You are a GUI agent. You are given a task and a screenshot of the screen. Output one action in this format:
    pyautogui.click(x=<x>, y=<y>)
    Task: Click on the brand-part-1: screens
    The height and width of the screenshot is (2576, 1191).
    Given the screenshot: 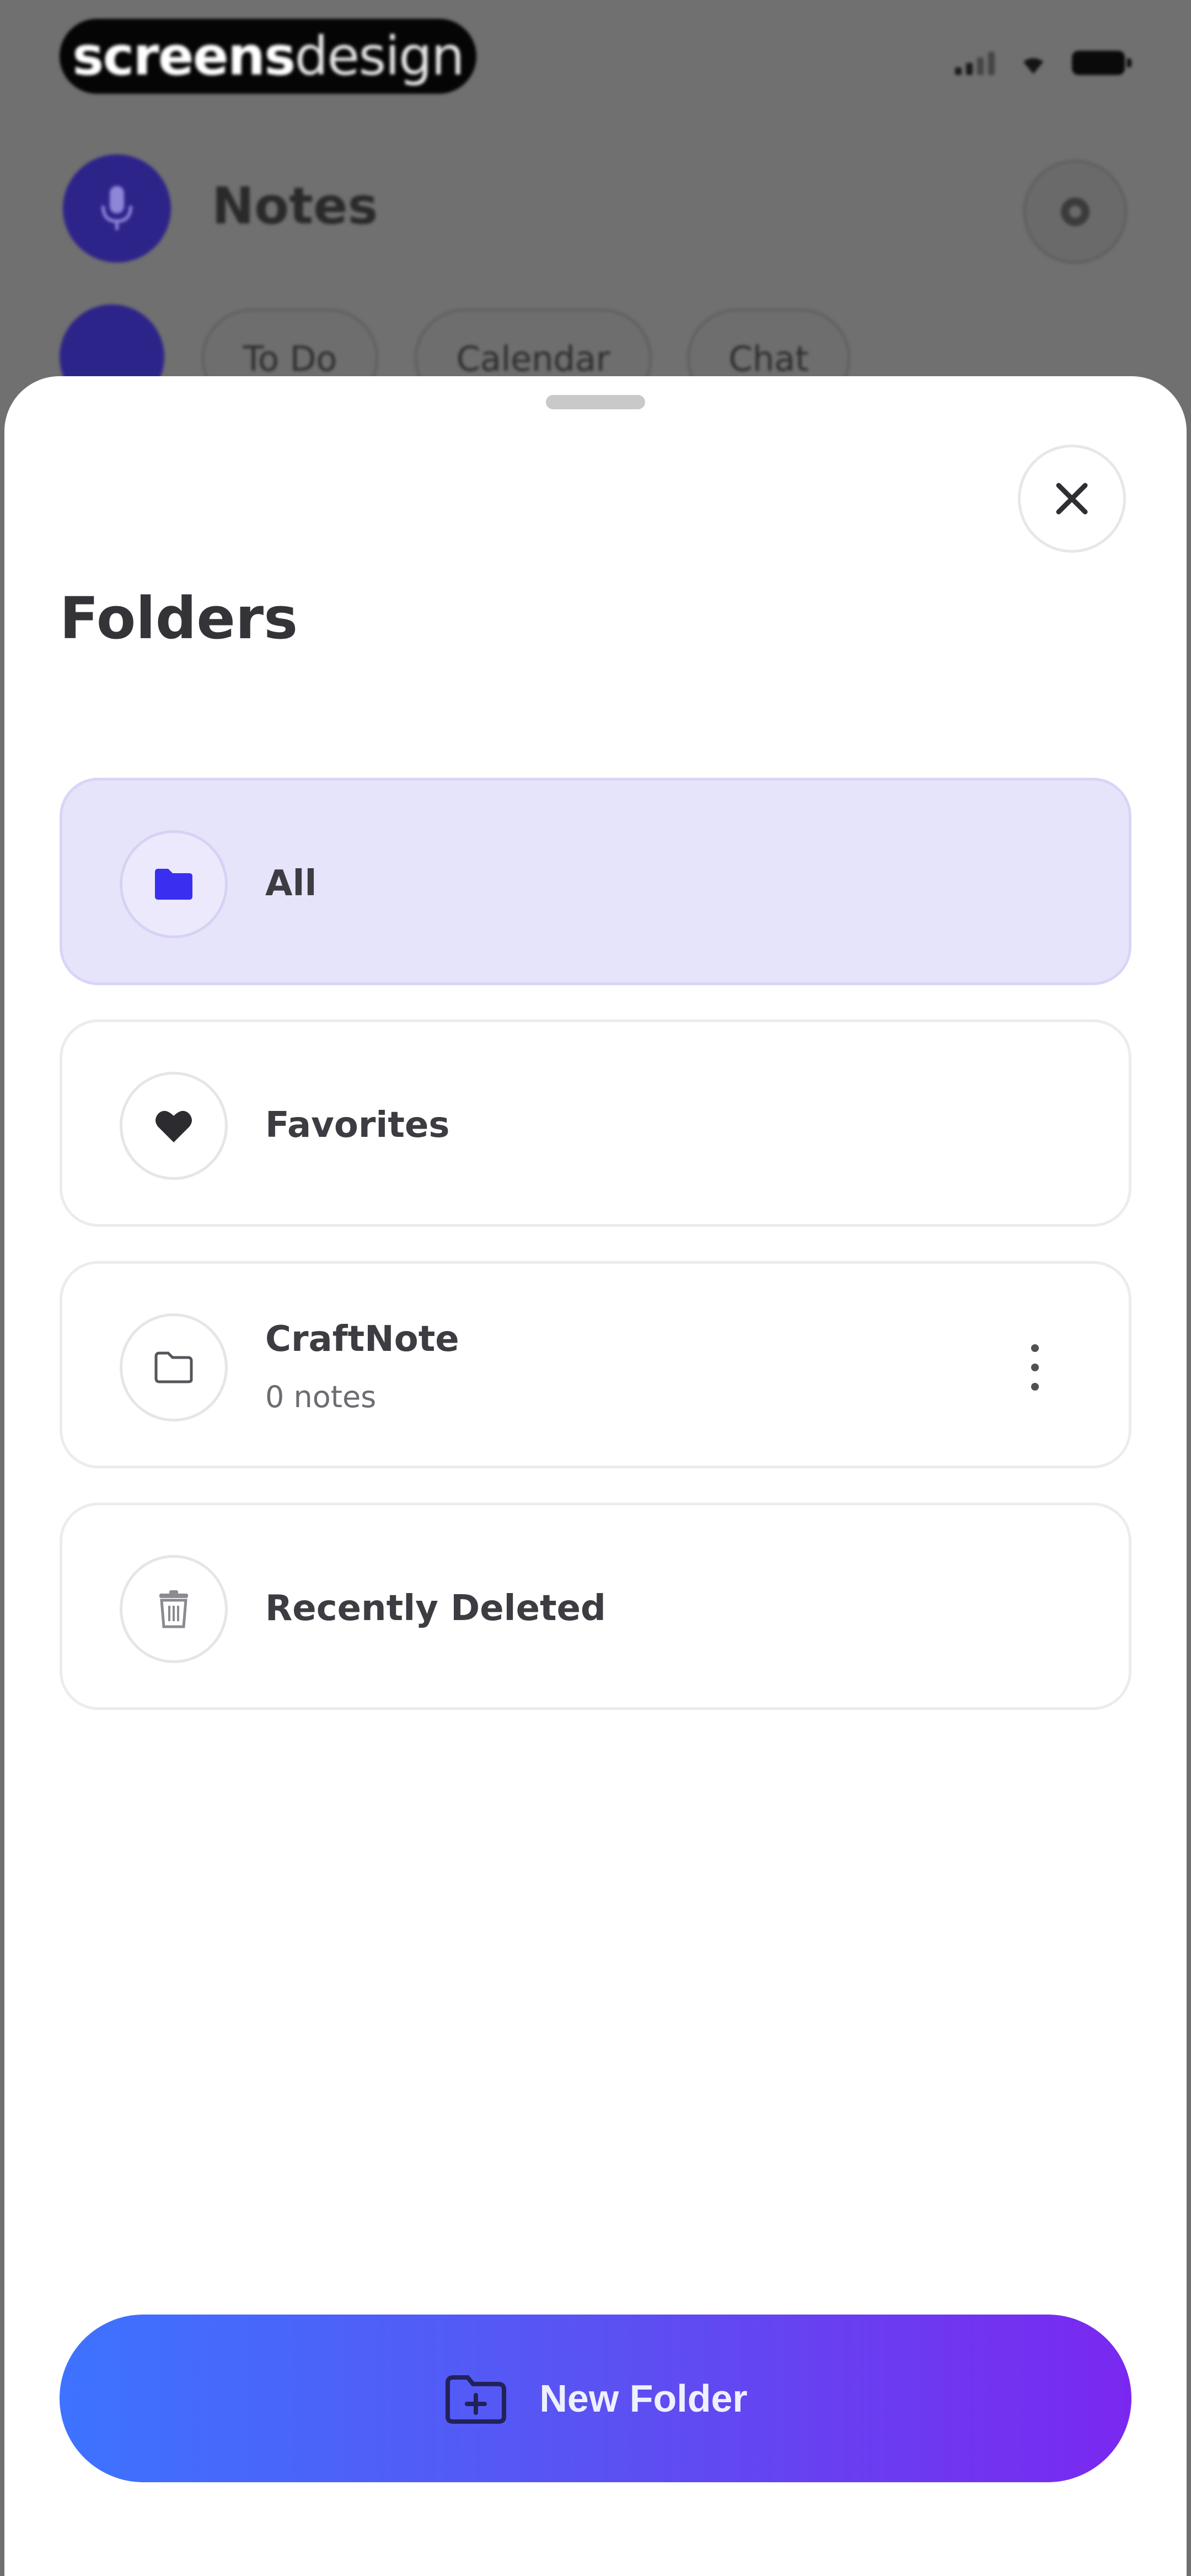 What is the action you would take?
    pyautogui.click(x=184, y=56)
    